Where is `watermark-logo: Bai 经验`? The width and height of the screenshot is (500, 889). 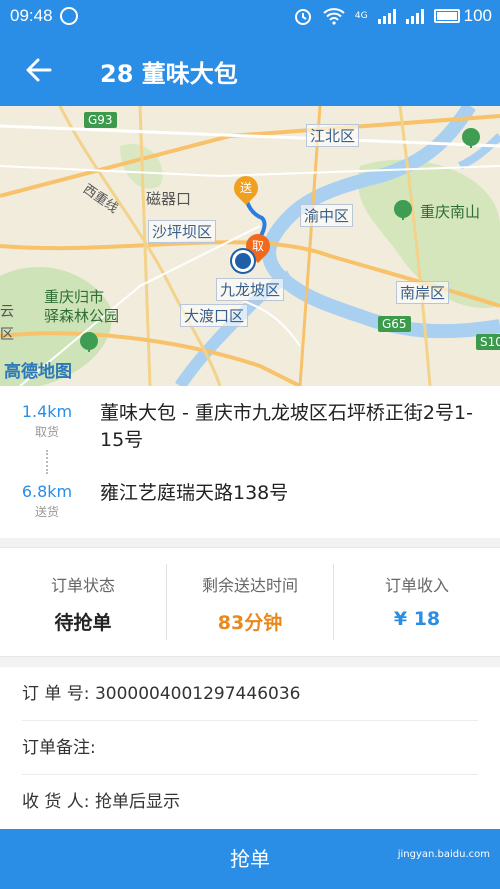
watermark-logo: Bai 经验 is located at coordinates (454, 795).